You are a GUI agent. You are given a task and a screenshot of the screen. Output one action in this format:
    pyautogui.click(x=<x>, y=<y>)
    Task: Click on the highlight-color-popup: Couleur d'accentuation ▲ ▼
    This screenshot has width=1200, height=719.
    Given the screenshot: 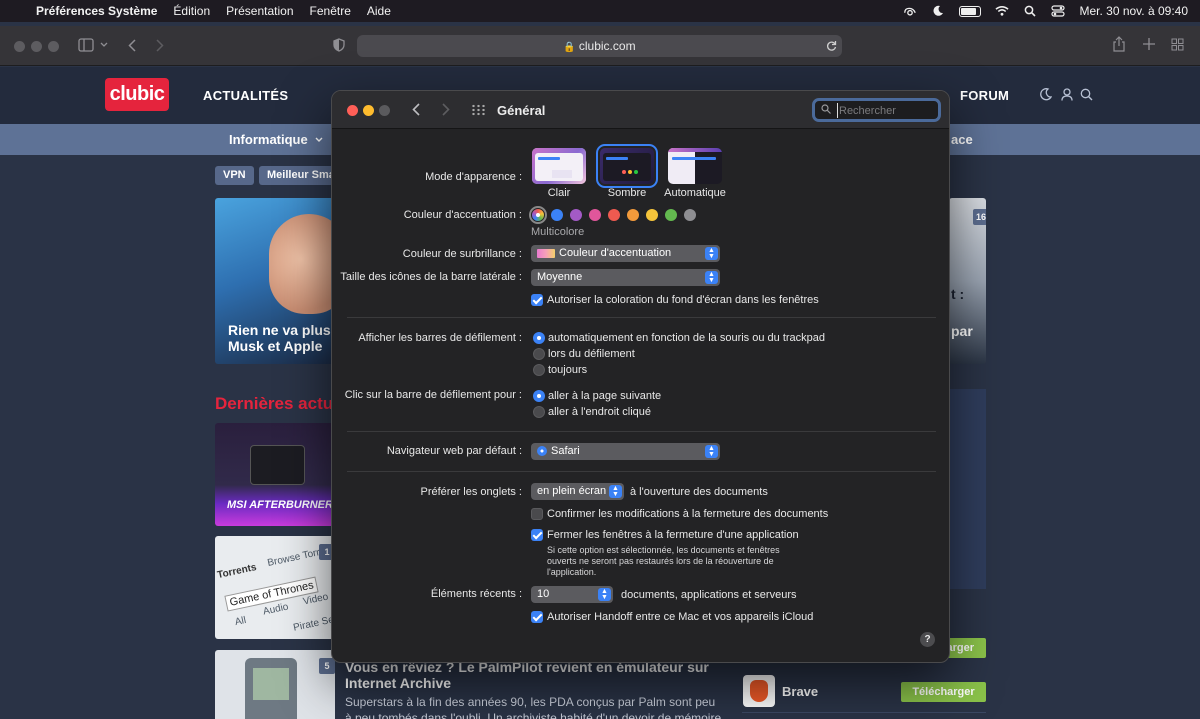 What is the action you would take?
    pyautogui.click(x=625, y=253)
    